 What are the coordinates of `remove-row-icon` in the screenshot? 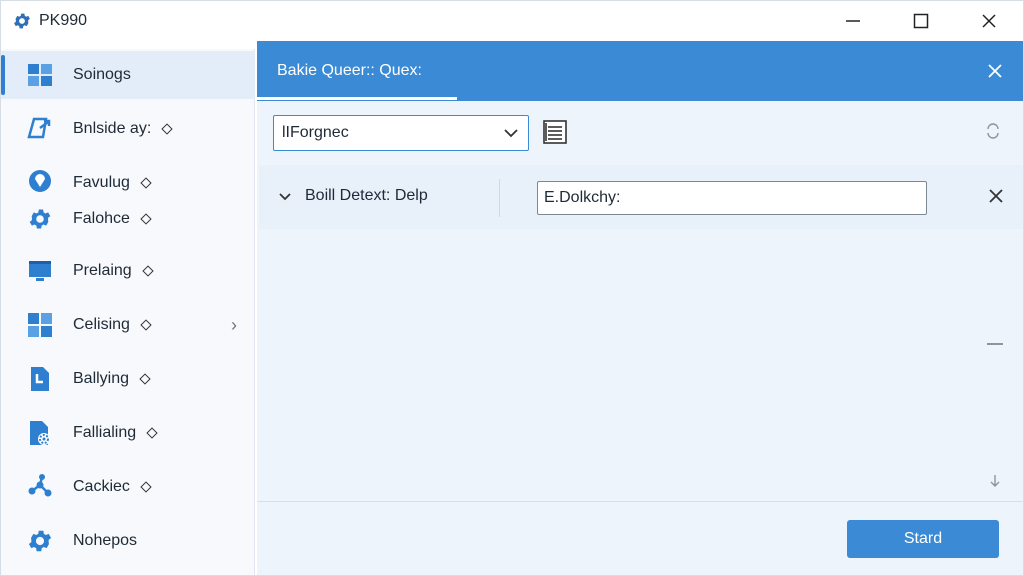 It's located at (996, 196).